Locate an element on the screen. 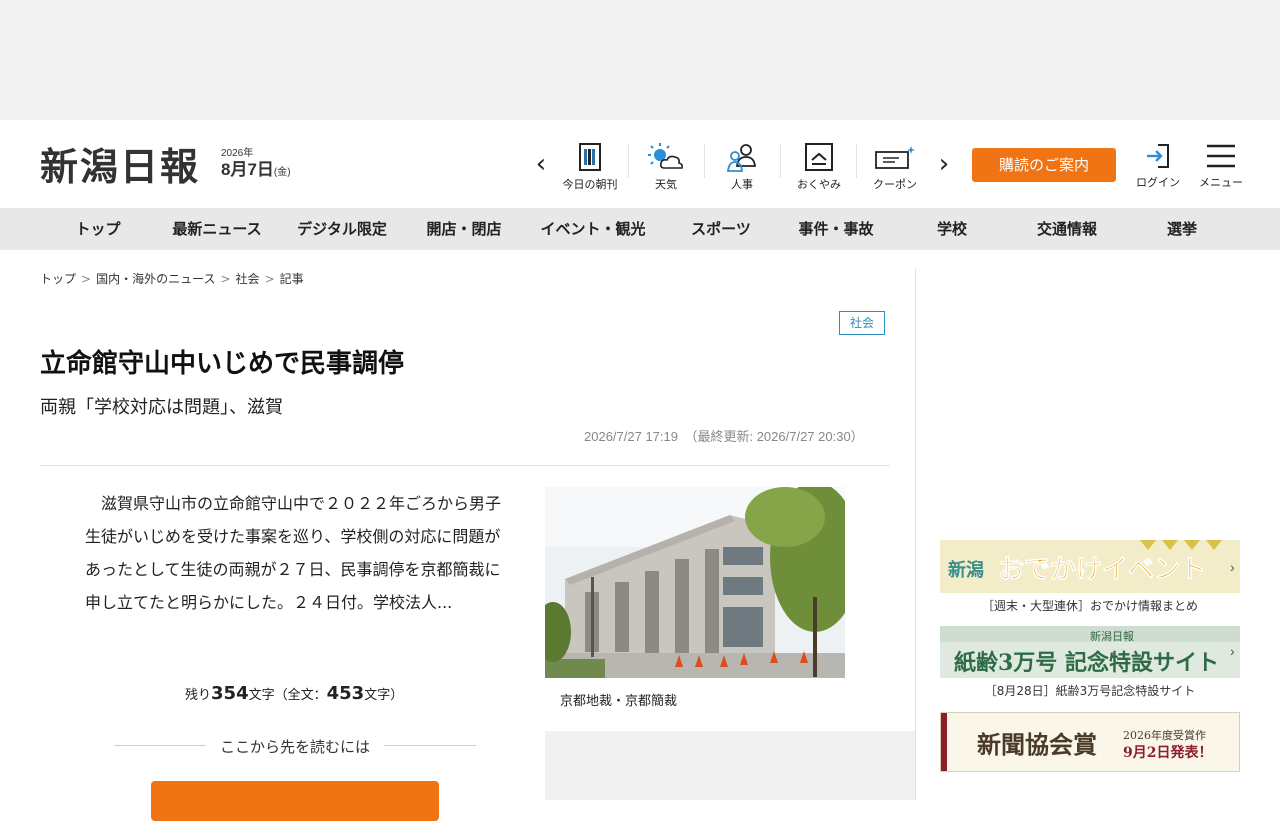 The width and height of the screenshot is (1280, 821). breadcrumb-item: トップ is located at coordinates (58, 279).